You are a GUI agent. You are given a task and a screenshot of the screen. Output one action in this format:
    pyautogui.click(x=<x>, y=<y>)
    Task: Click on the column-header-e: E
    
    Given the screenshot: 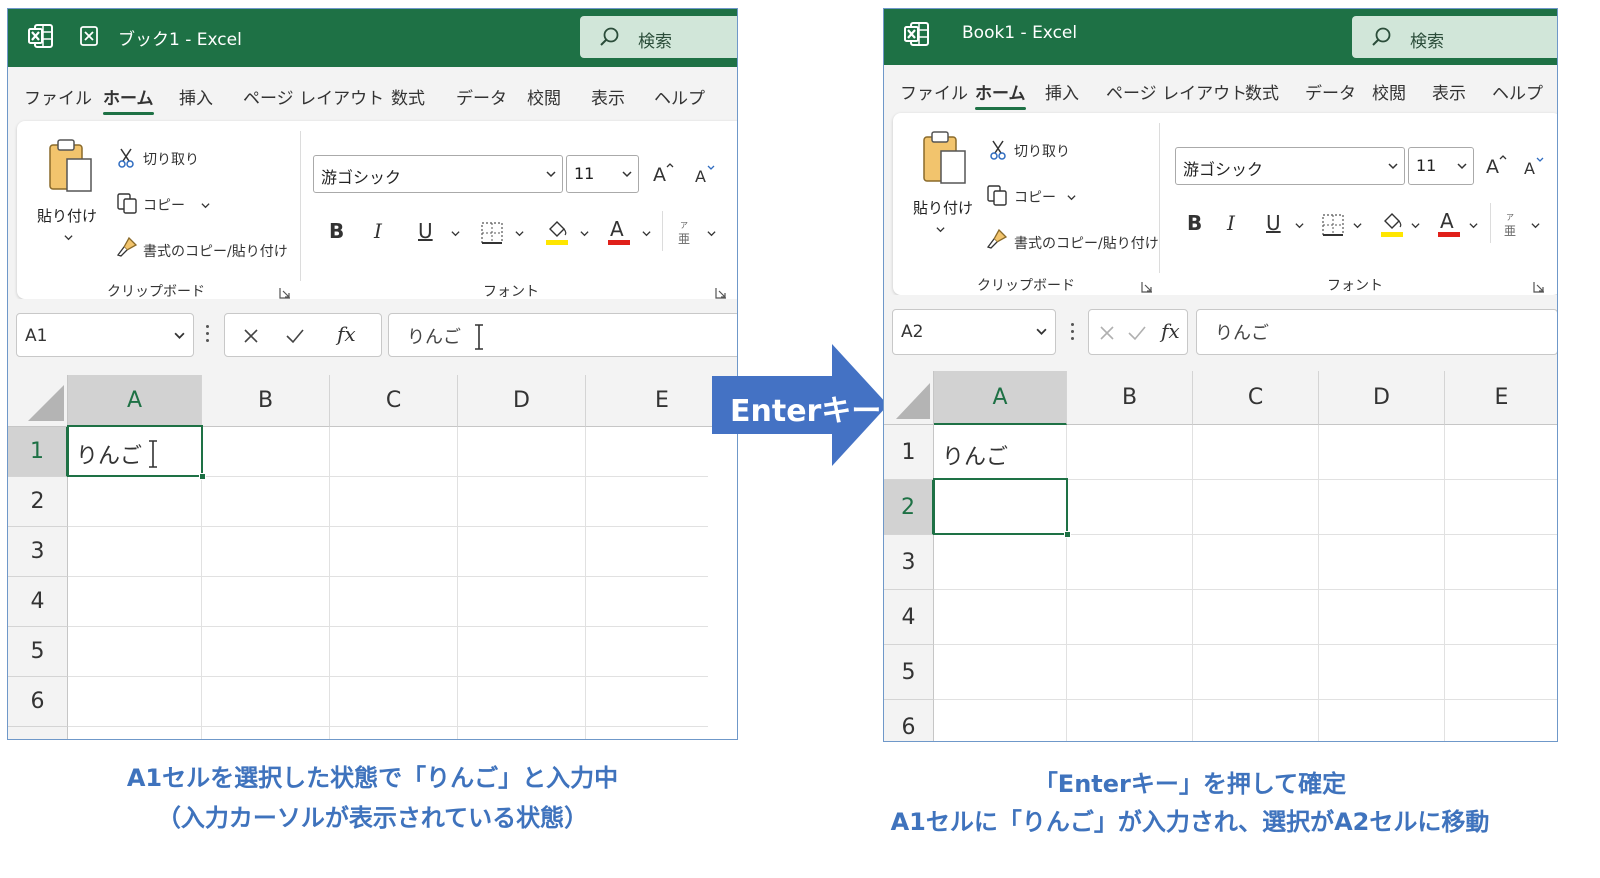 What is the action you would take?
    pyautogui.click(x=1501, y=398)
    